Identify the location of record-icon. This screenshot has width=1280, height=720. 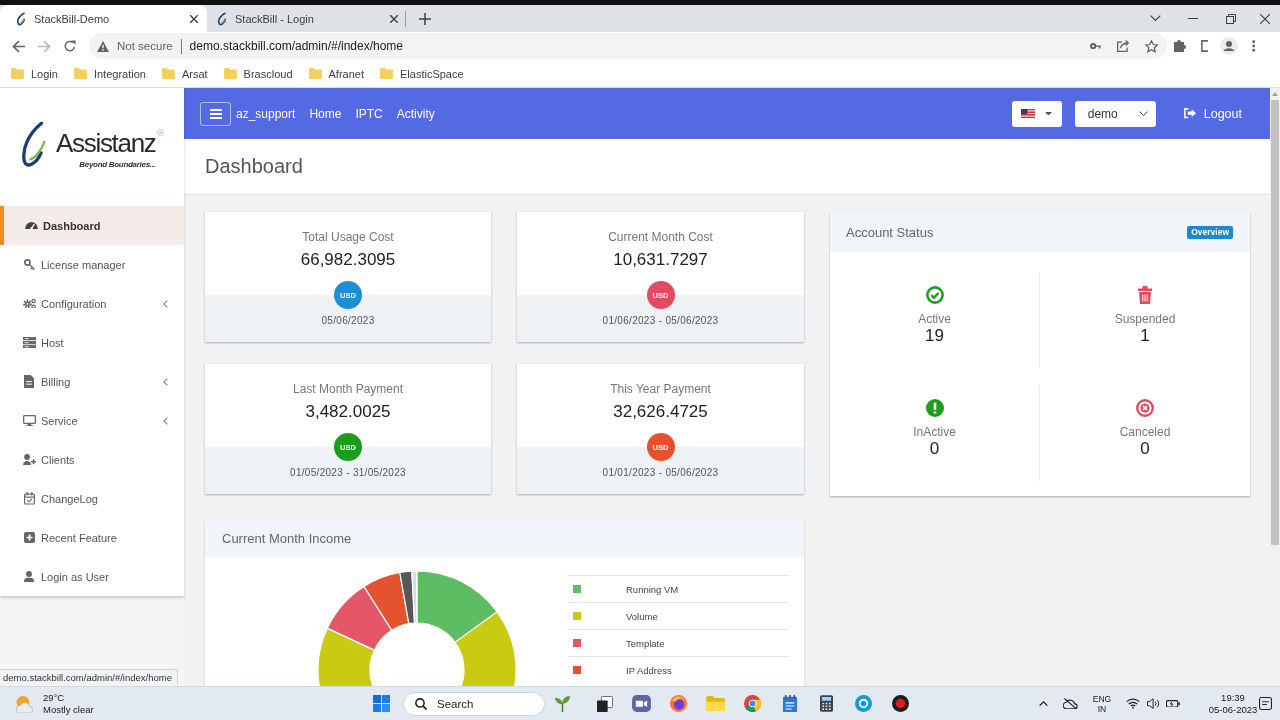
(900, 703).